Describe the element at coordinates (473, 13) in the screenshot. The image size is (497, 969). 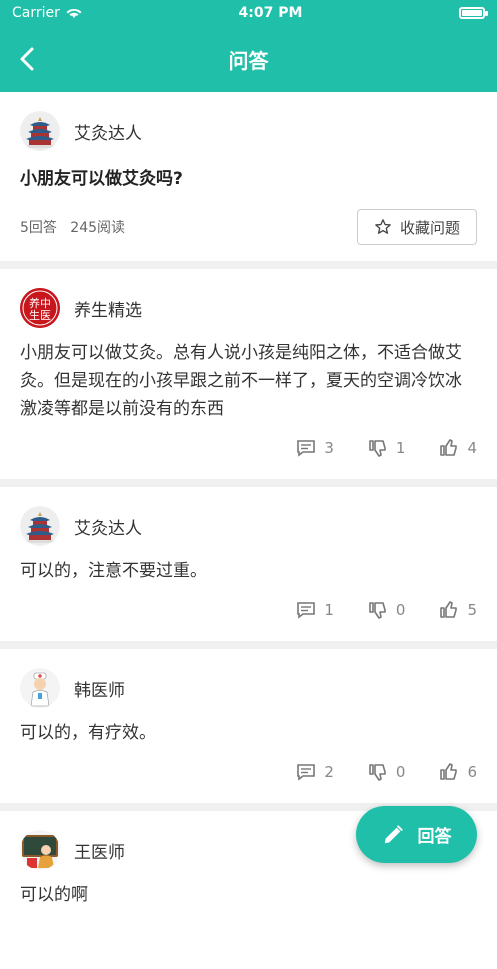
I see `battery-icon` at that location.